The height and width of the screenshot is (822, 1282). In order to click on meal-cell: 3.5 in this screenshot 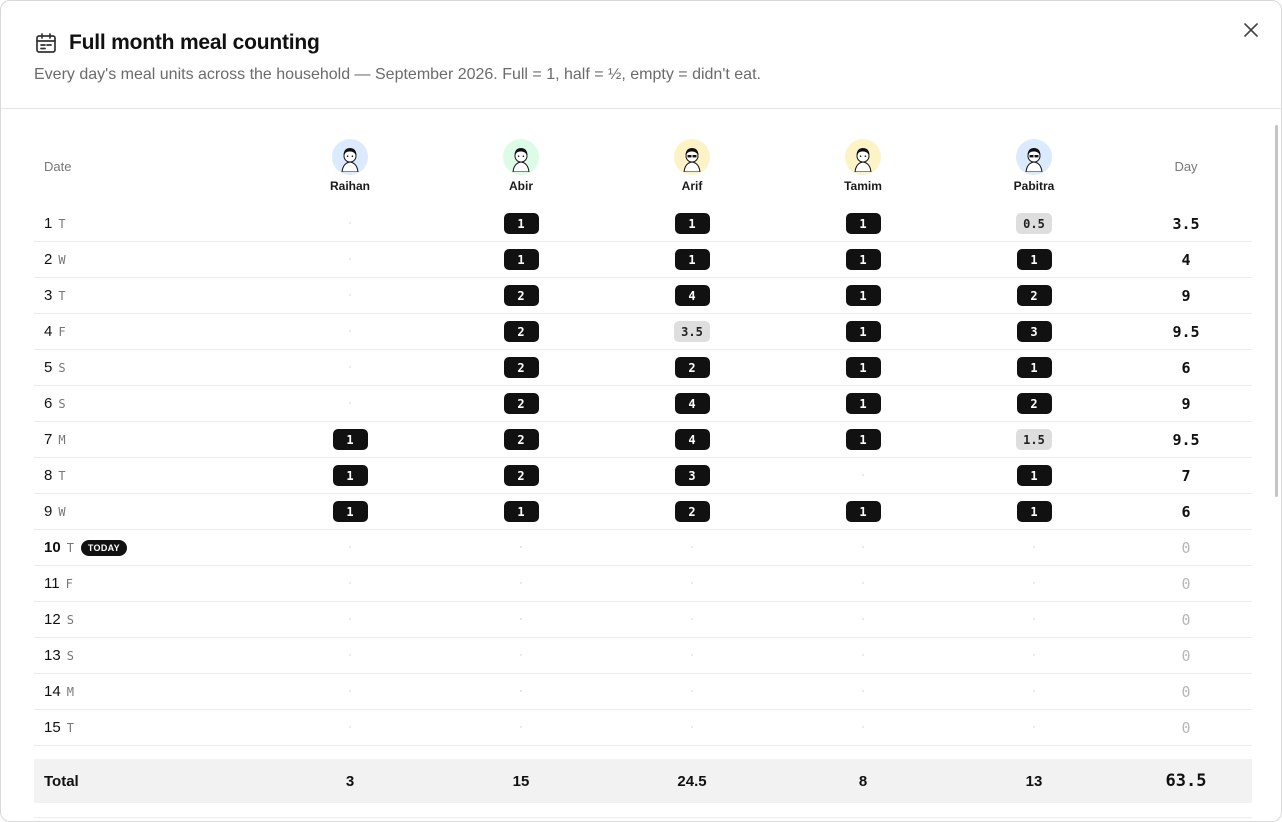, I will do `click(692, 331)`.